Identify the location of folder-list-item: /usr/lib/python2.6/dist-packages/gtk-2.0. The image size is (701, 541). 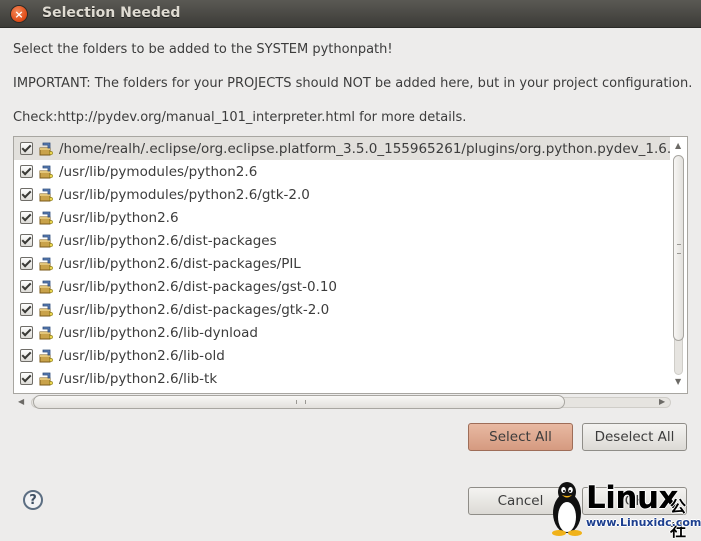
(342, 309).